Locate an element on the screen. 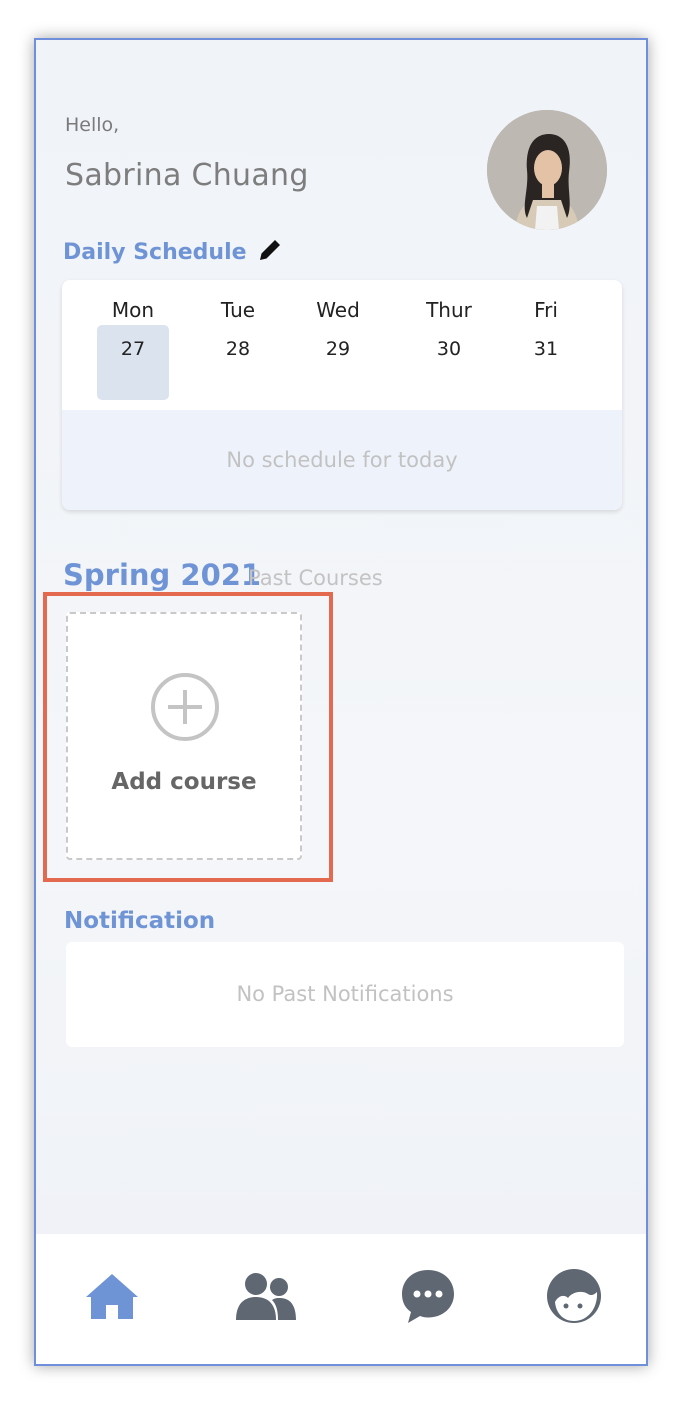  no-schedule-message: No schedule for today is located at coordinates (342, 460).